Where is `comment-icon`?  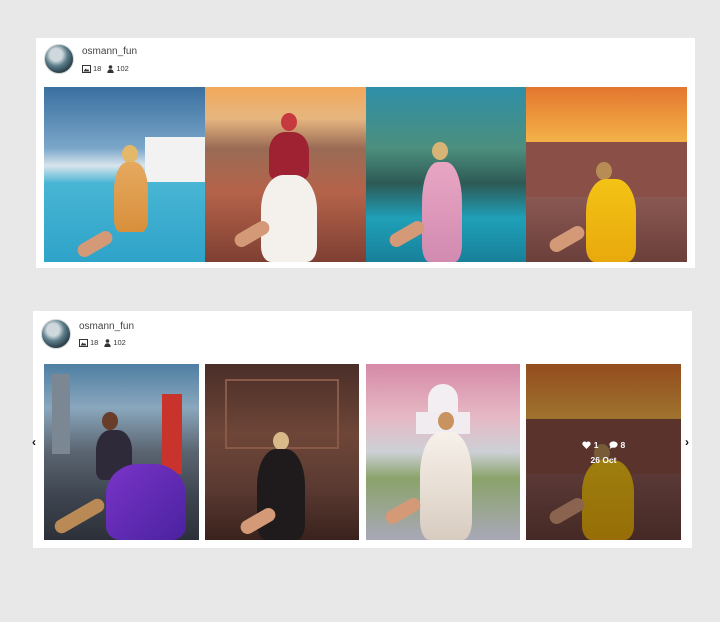 comment-icon is located at coordinates (613, 444).